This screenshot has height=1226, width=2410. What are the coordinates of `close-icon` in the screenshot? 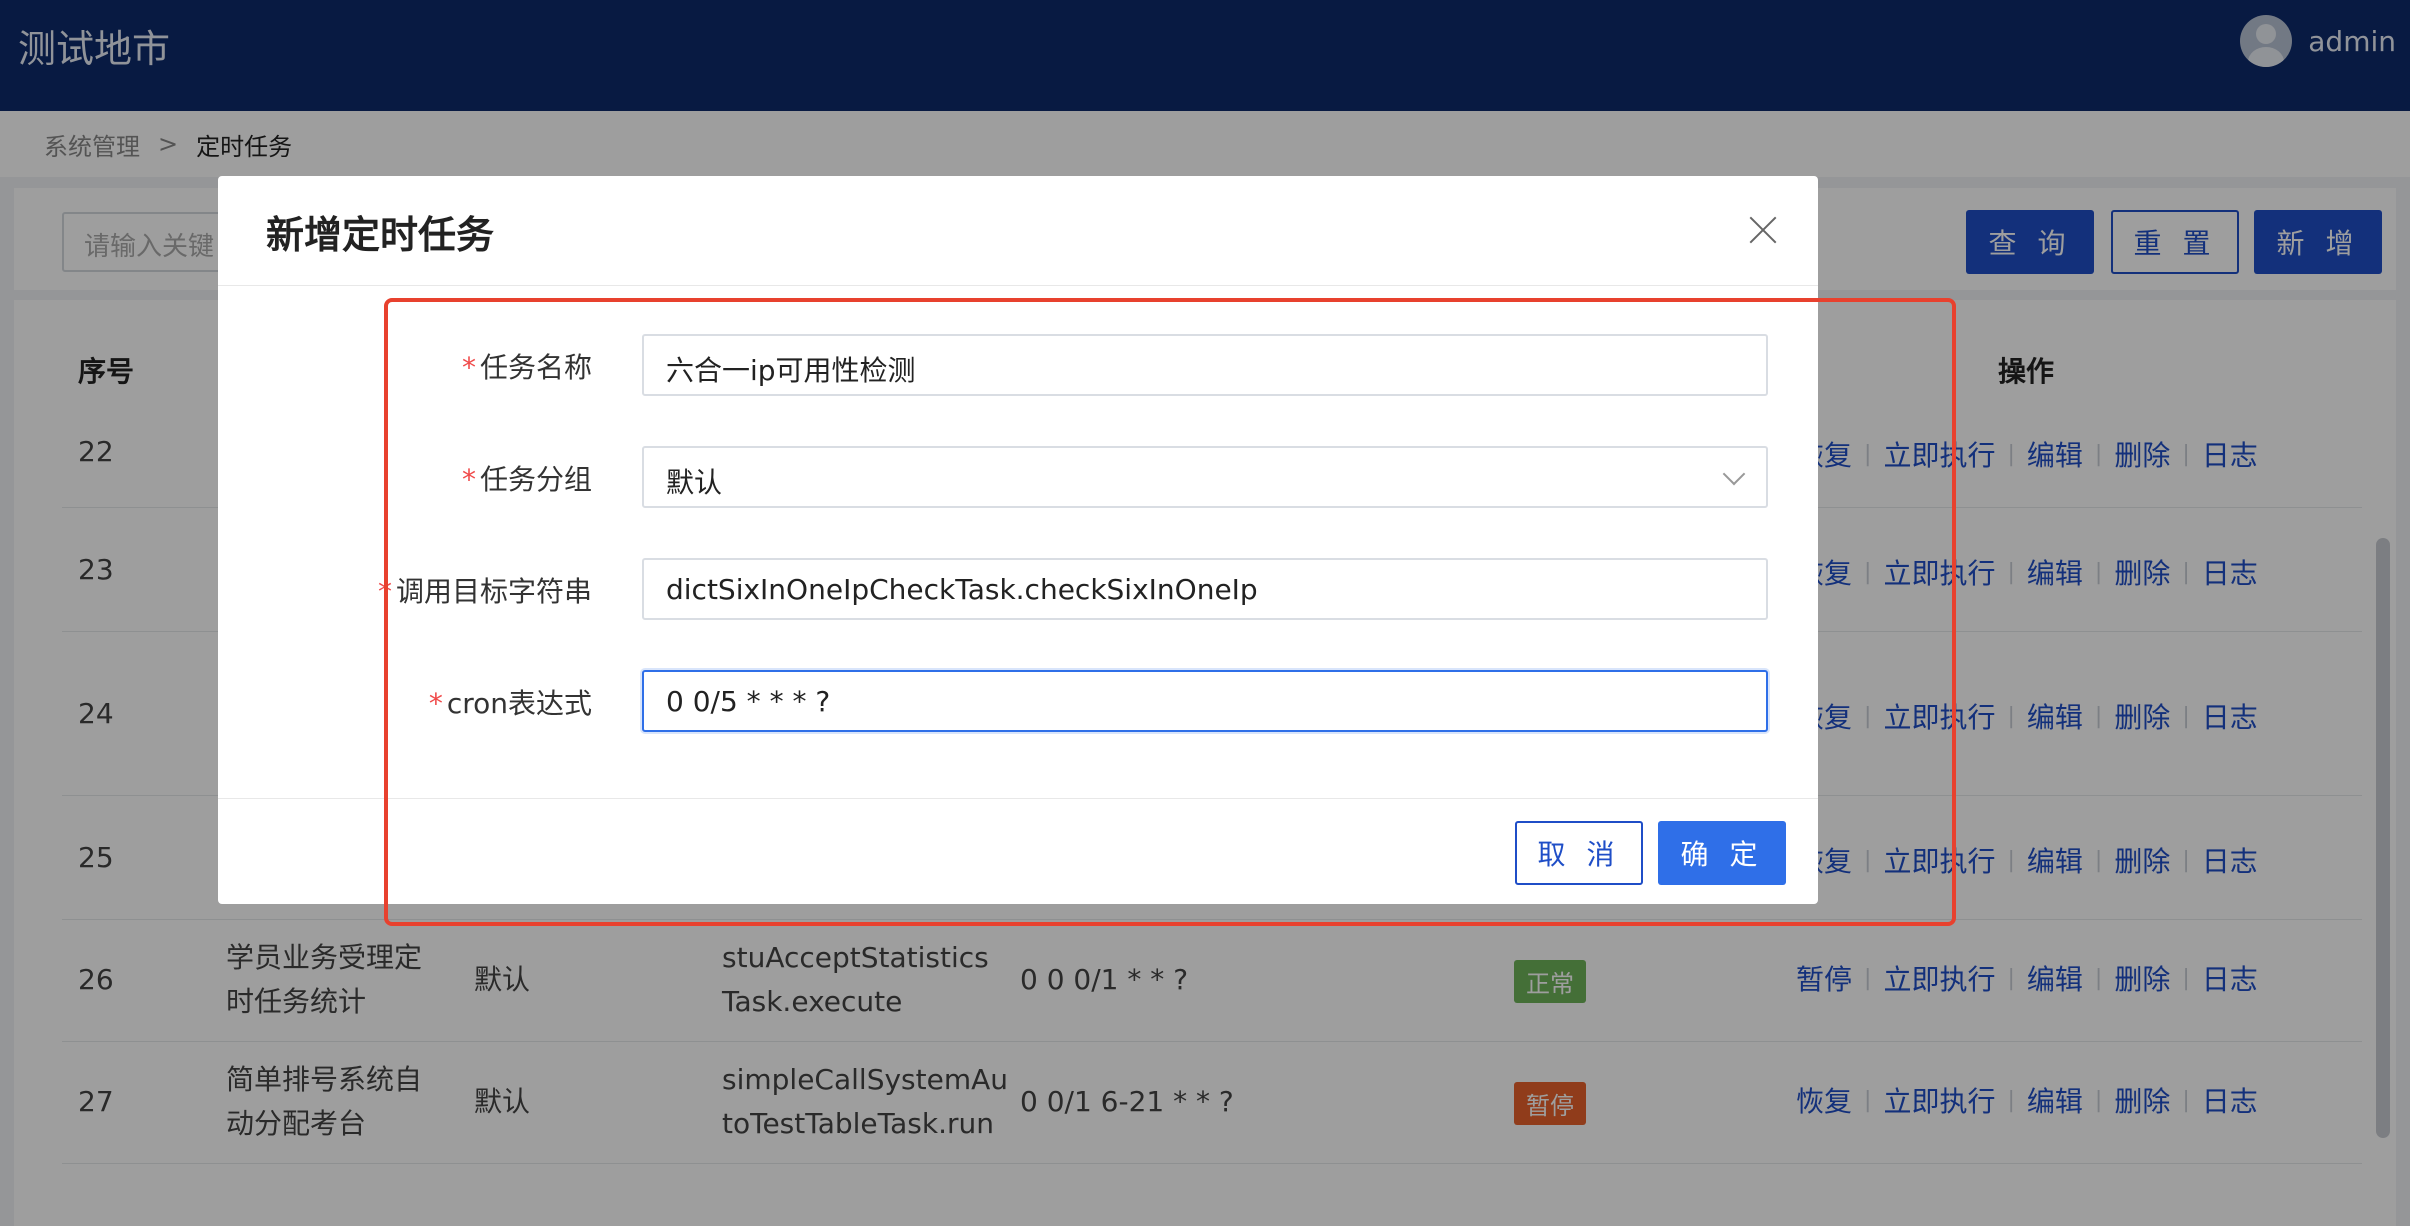 It's located at (1763, 229).